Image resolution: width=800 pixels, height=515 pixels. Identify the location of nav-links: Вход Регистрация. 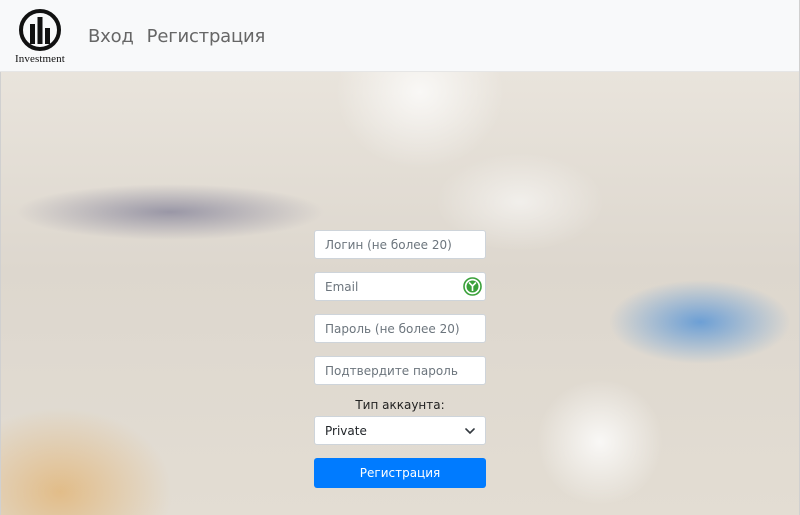
(176, 36).